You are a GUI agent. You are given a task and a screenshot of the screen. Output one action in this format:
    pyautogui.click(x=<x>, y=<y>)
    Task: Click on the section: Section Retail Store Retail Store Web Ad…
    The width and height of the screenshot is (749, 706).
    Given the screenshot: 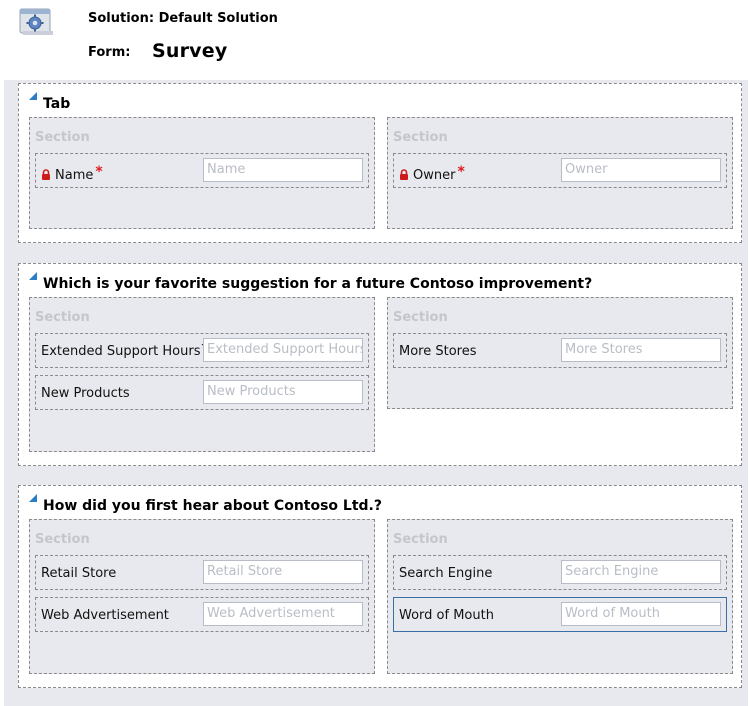 What is the action you would take?
    pyautogui.click(x=202, y=596)
    